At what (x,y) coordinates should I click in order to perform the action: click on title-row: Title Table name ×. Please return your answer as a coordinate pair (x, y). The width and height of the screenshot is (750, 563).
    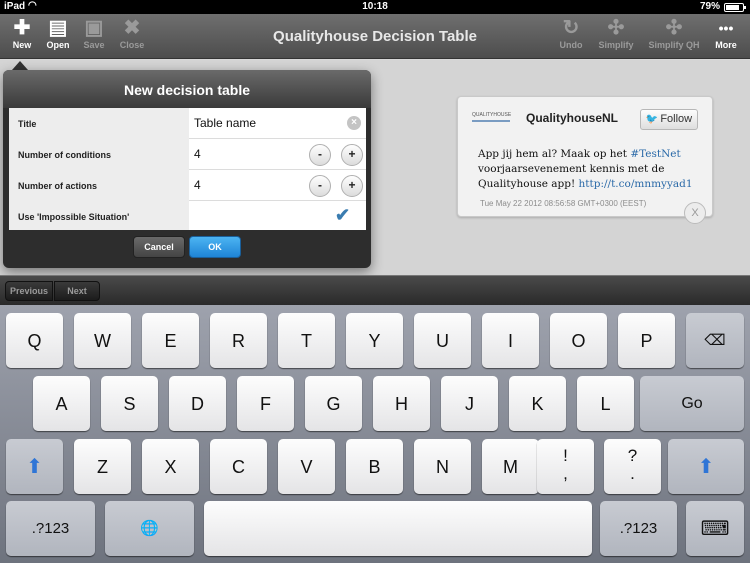
    Looking at the image, I should click on (187, 123).